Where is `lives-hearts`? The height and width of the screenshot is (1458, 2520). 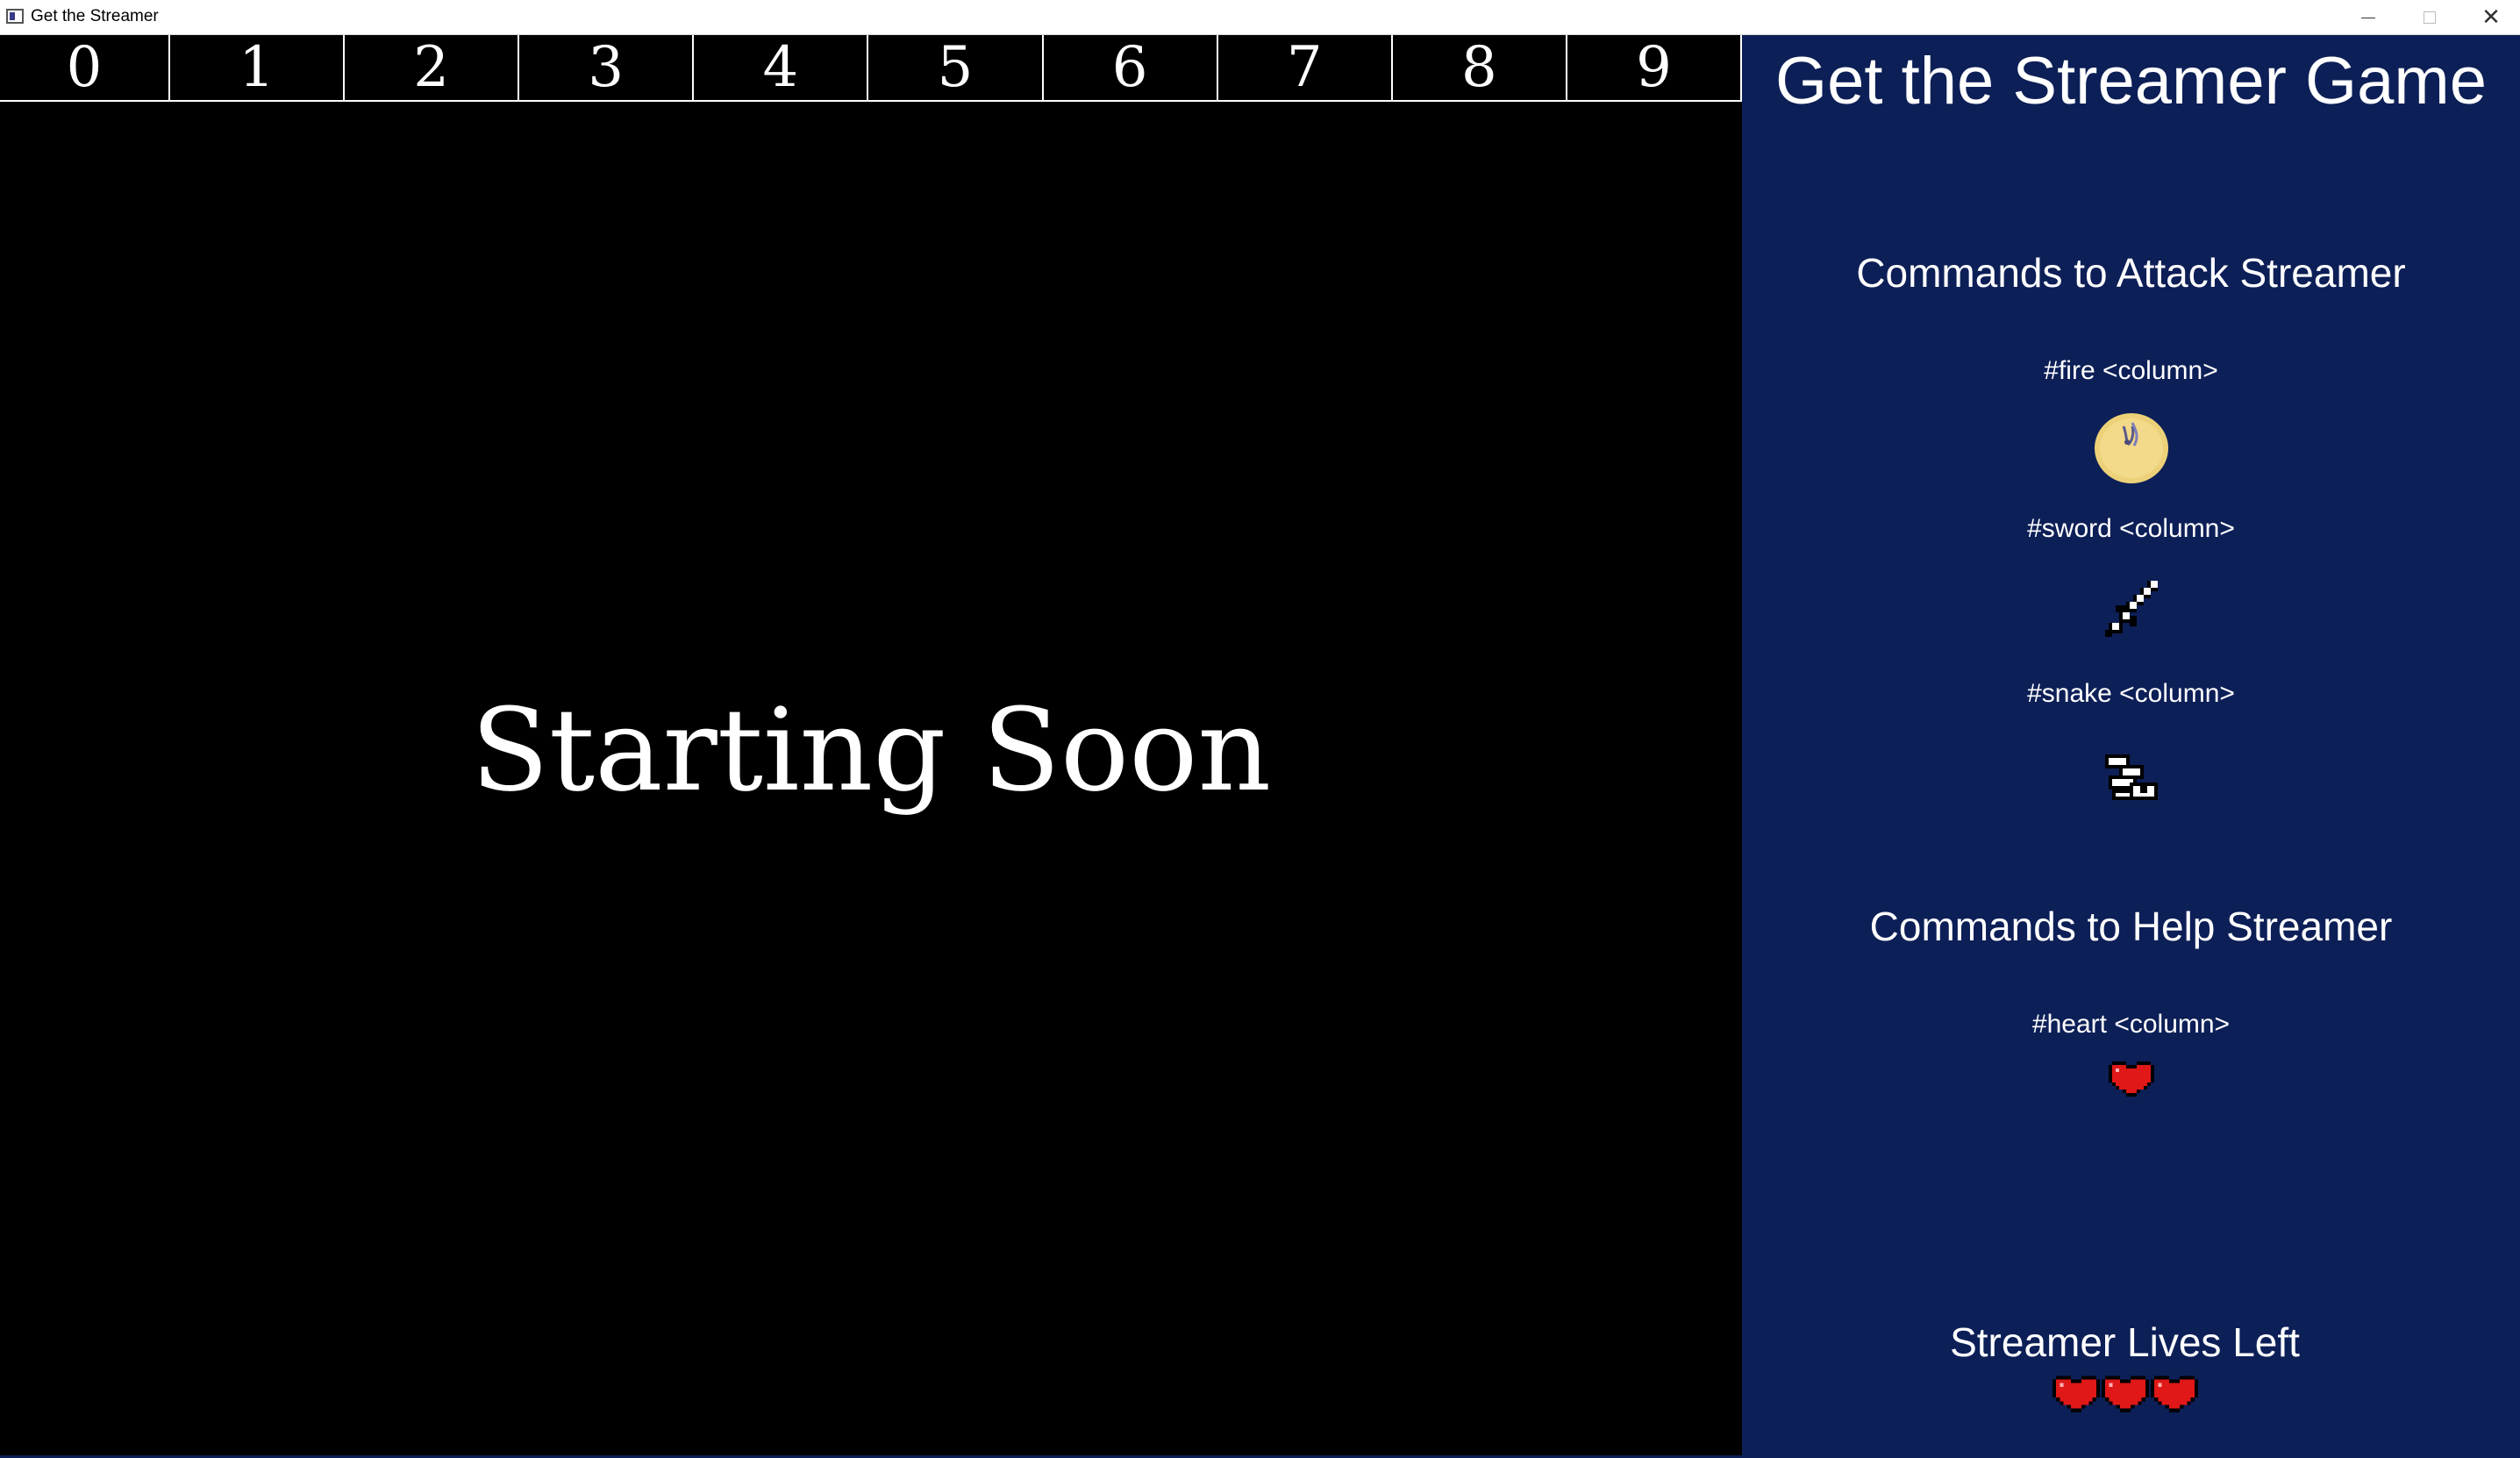 lives-hearts is located at coordinates (2125, 1392).